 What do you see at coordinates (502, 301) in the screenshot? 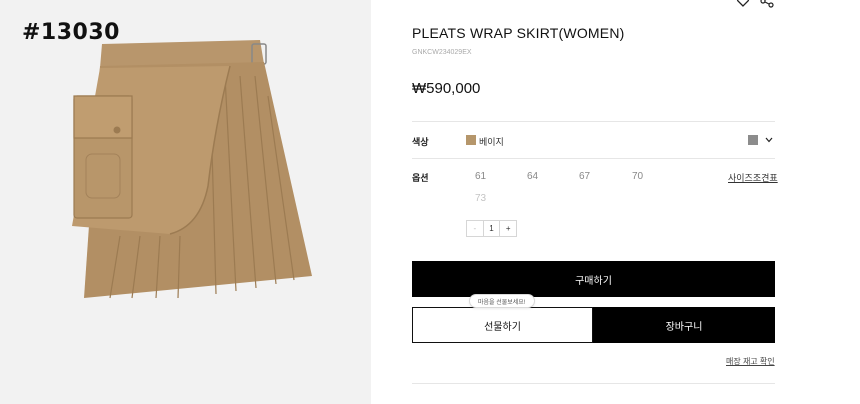
I see `gift-tooltip: 마음을 선물보세요!` at bounding box center [502, 301].